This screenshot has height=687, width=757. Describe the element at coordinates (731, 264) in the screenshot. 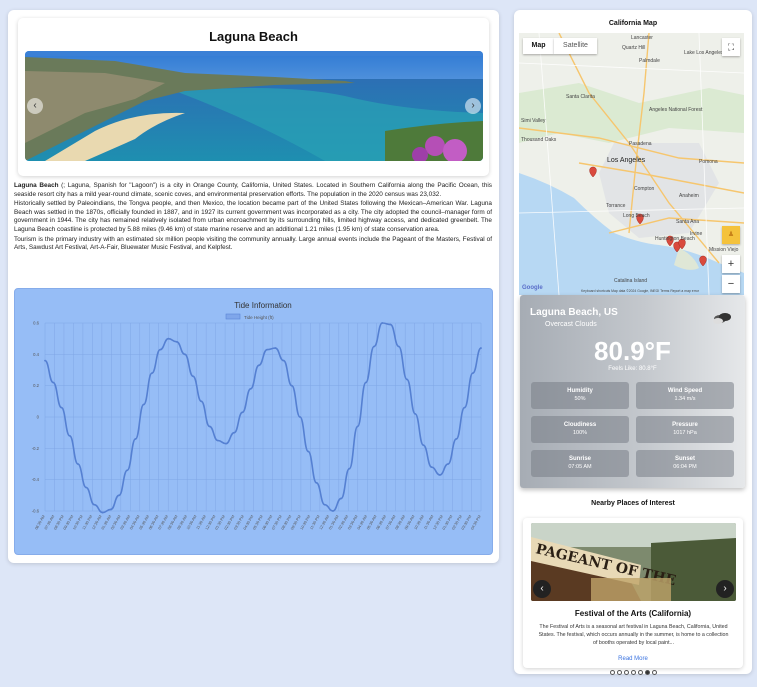

I see `zoom-in-button: +` at that location.